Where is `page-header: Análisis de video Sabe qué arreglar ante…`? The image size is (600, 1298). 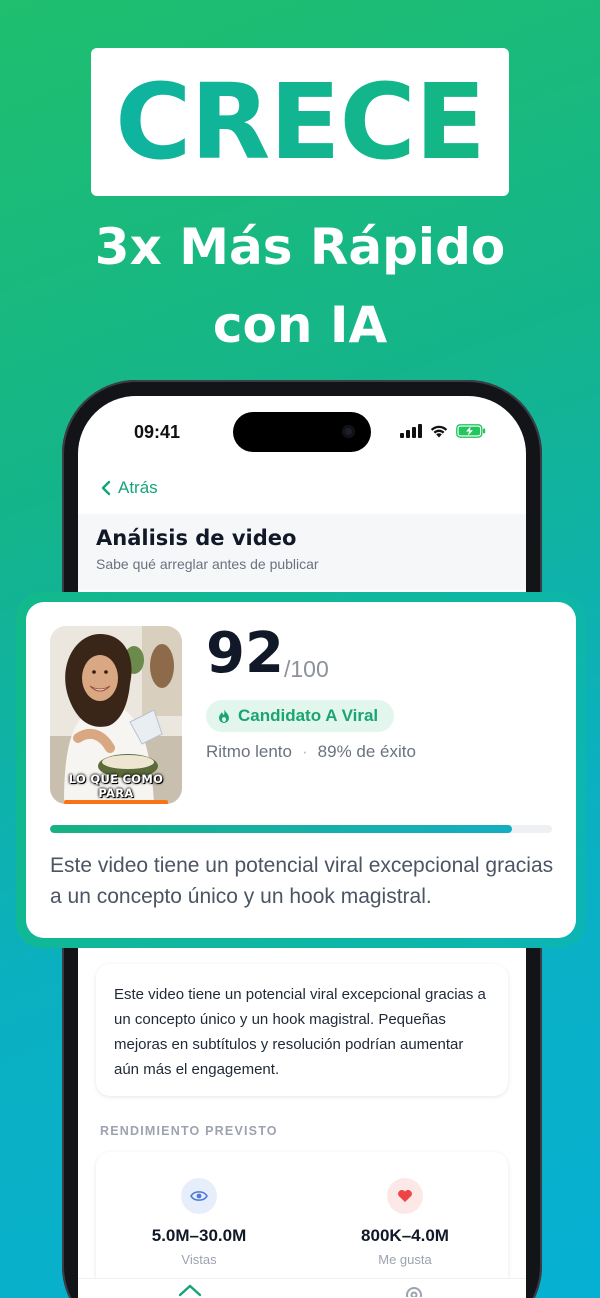 page-header: Análisis de video Sabe qué arreglar ante… is located at coordinates (302, 552).